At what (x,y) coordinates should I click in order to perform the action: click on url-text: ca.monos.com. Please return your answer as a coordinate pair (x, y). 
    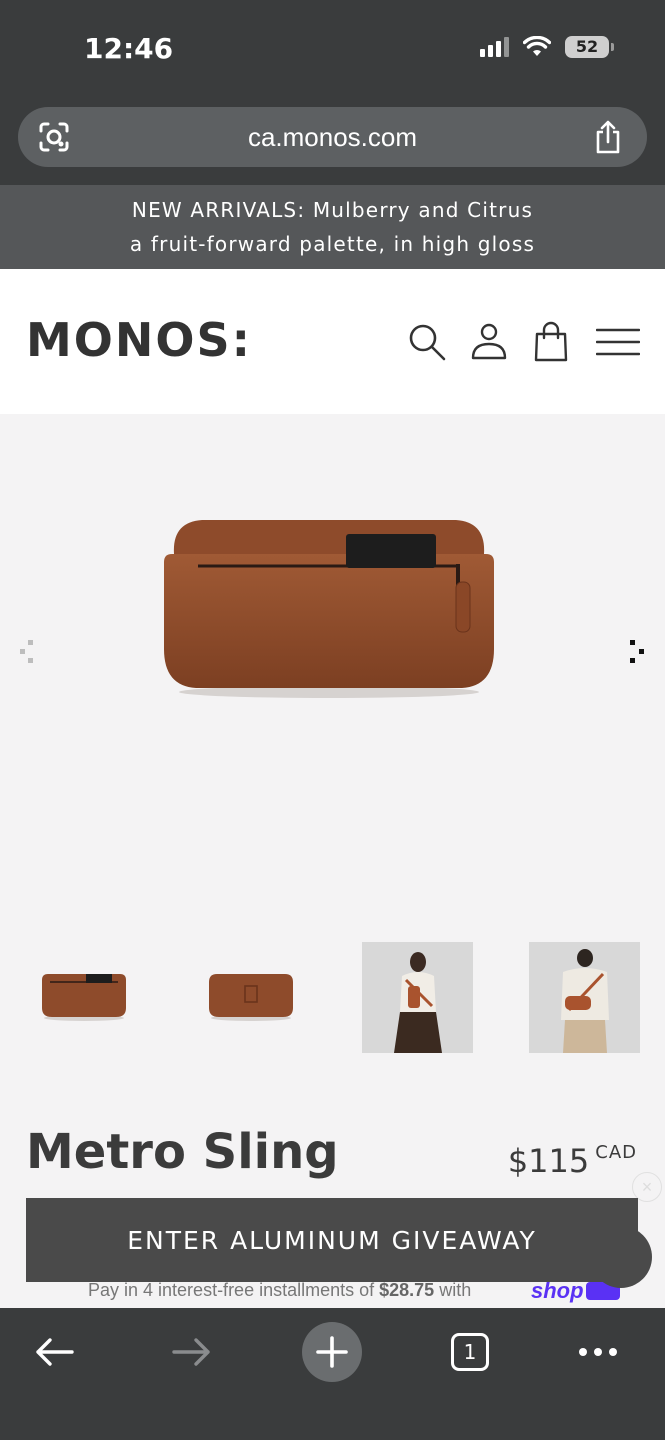
    Looking at the image, I should click on (332, 137).